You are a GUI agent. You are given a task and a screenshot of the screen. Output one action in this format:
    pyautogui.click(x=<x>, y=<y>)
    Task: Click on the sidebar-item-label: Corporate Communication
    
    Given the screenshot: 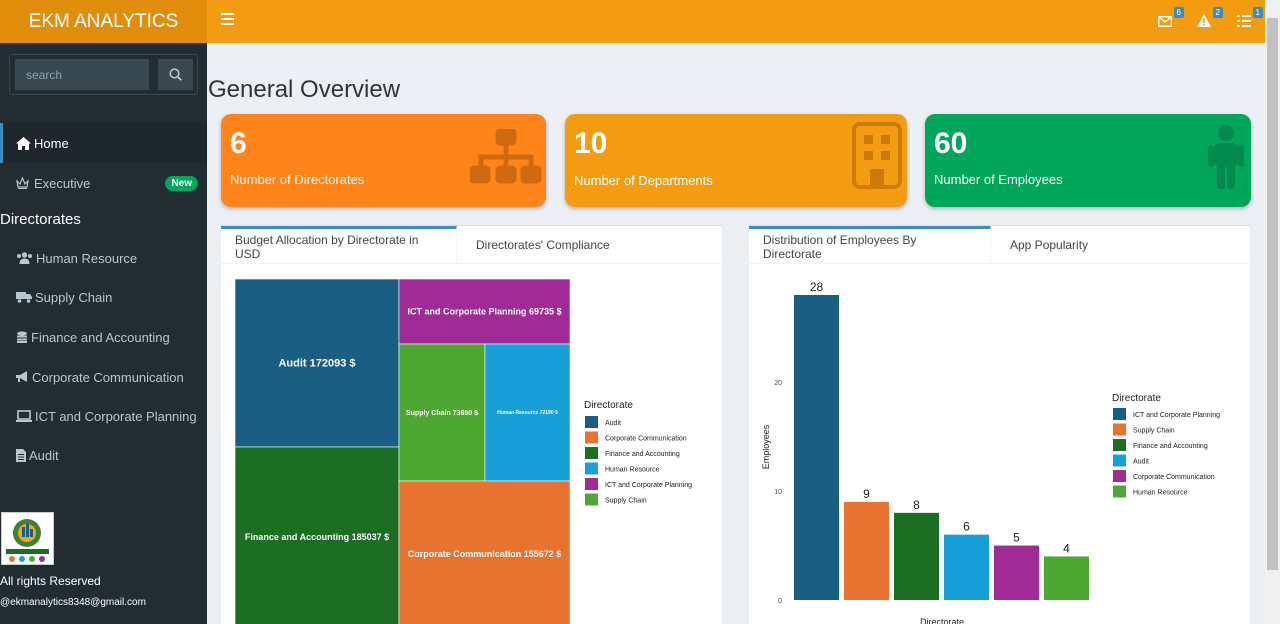 What is the action you would take?
    pyautogui.click(x=108, y=377)
    